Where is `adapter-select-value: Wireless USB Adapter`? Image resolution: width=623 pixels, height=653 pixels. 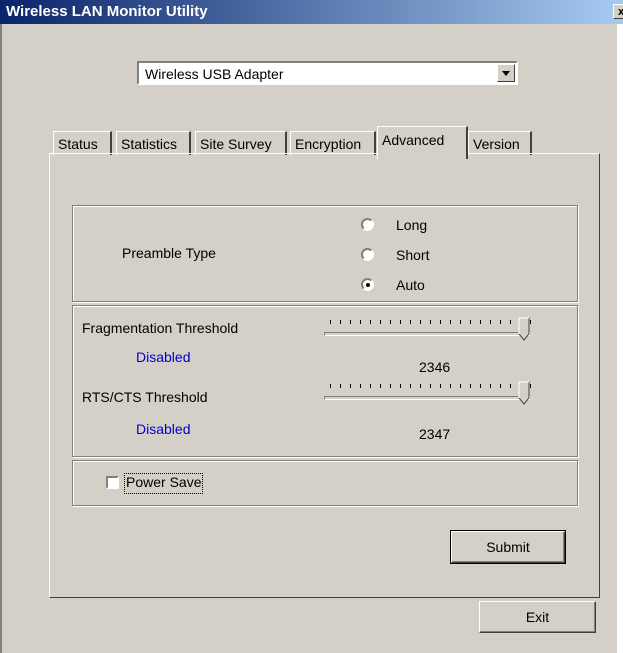 adapter-select-value: Wireless USB Adapter is located at coordinates (214, 74).